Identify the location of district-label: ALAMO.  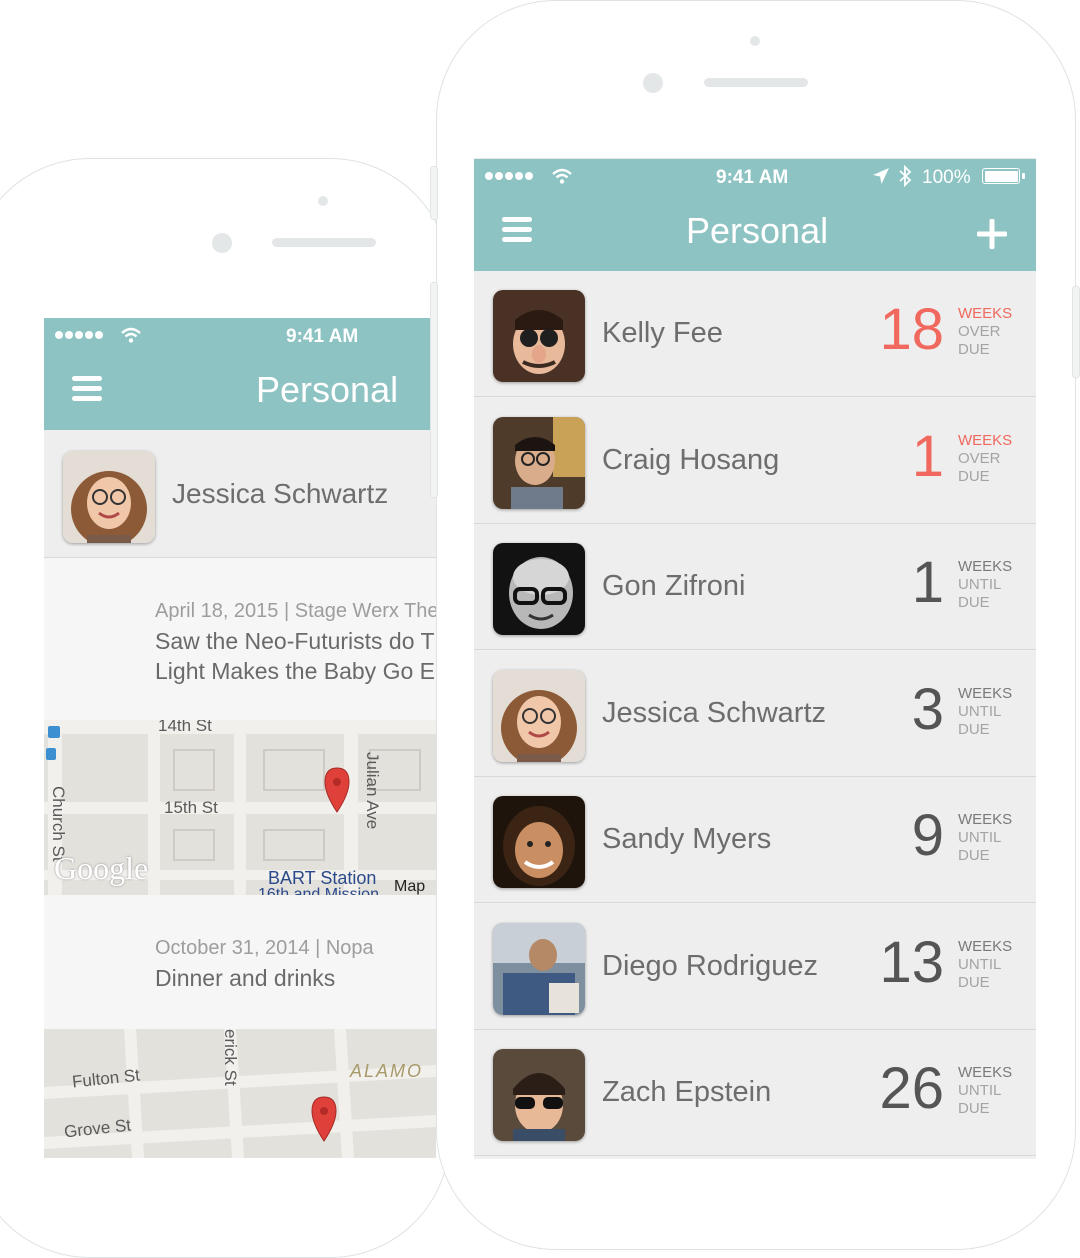
(387, 1071).